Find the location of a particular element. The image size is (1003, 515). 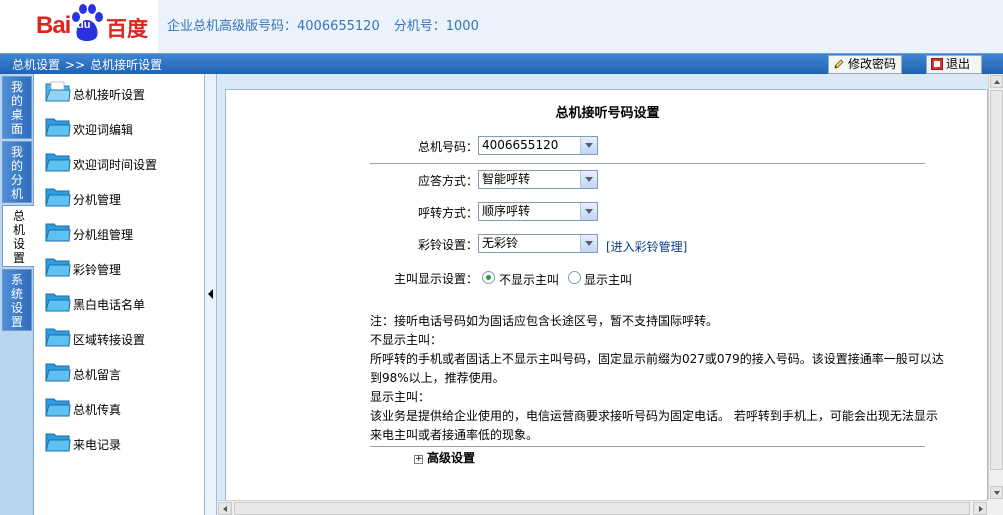

menu-item-trunk-answer-settings: 总机接听设置 is located at coordinates (123, 92).